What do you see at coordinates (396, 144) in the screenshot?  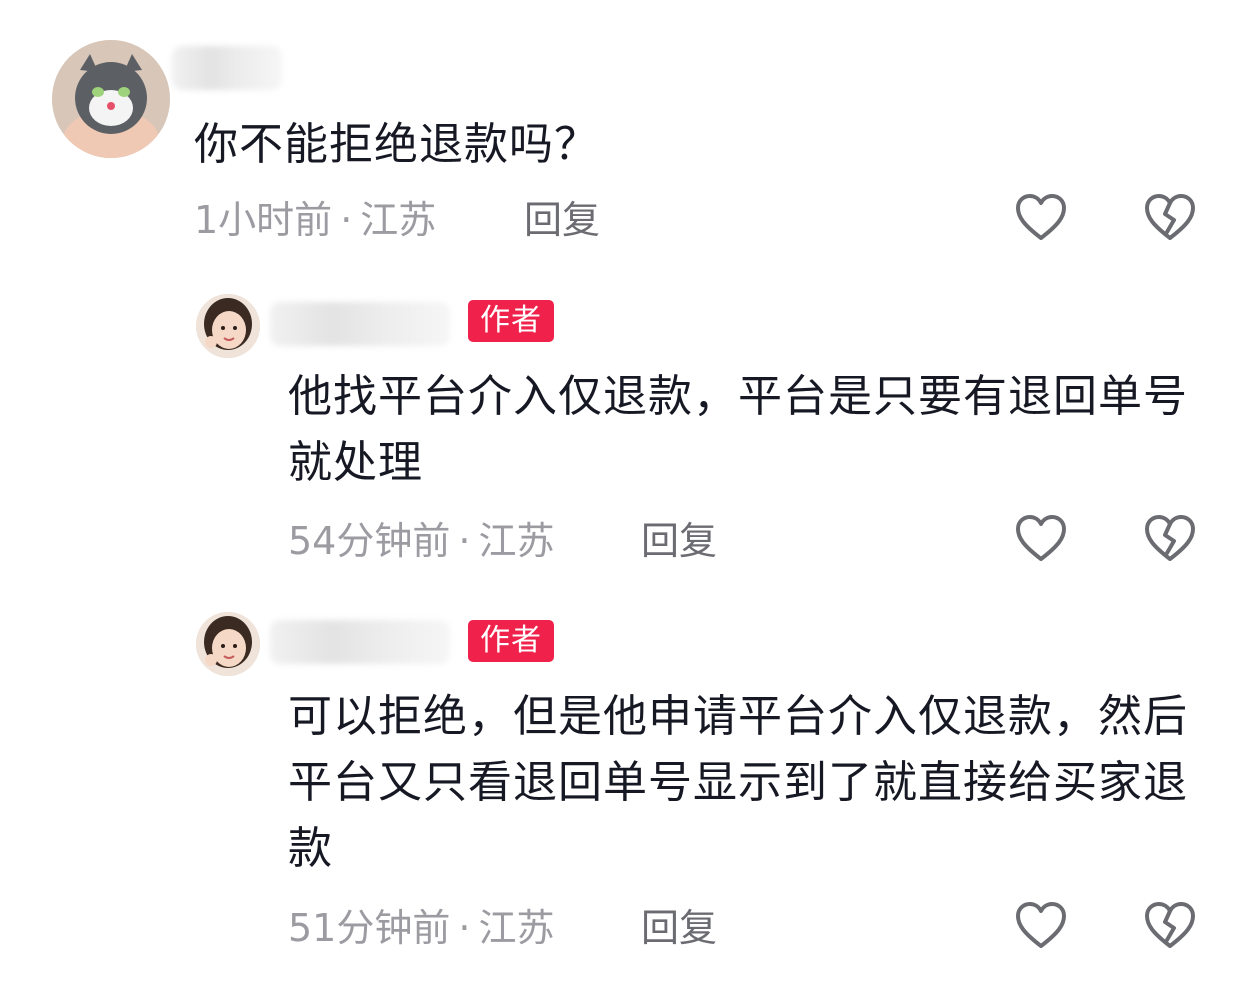 I see `comment-text: 你不能拒绝退款吗？` at bounding box center [396, 144].